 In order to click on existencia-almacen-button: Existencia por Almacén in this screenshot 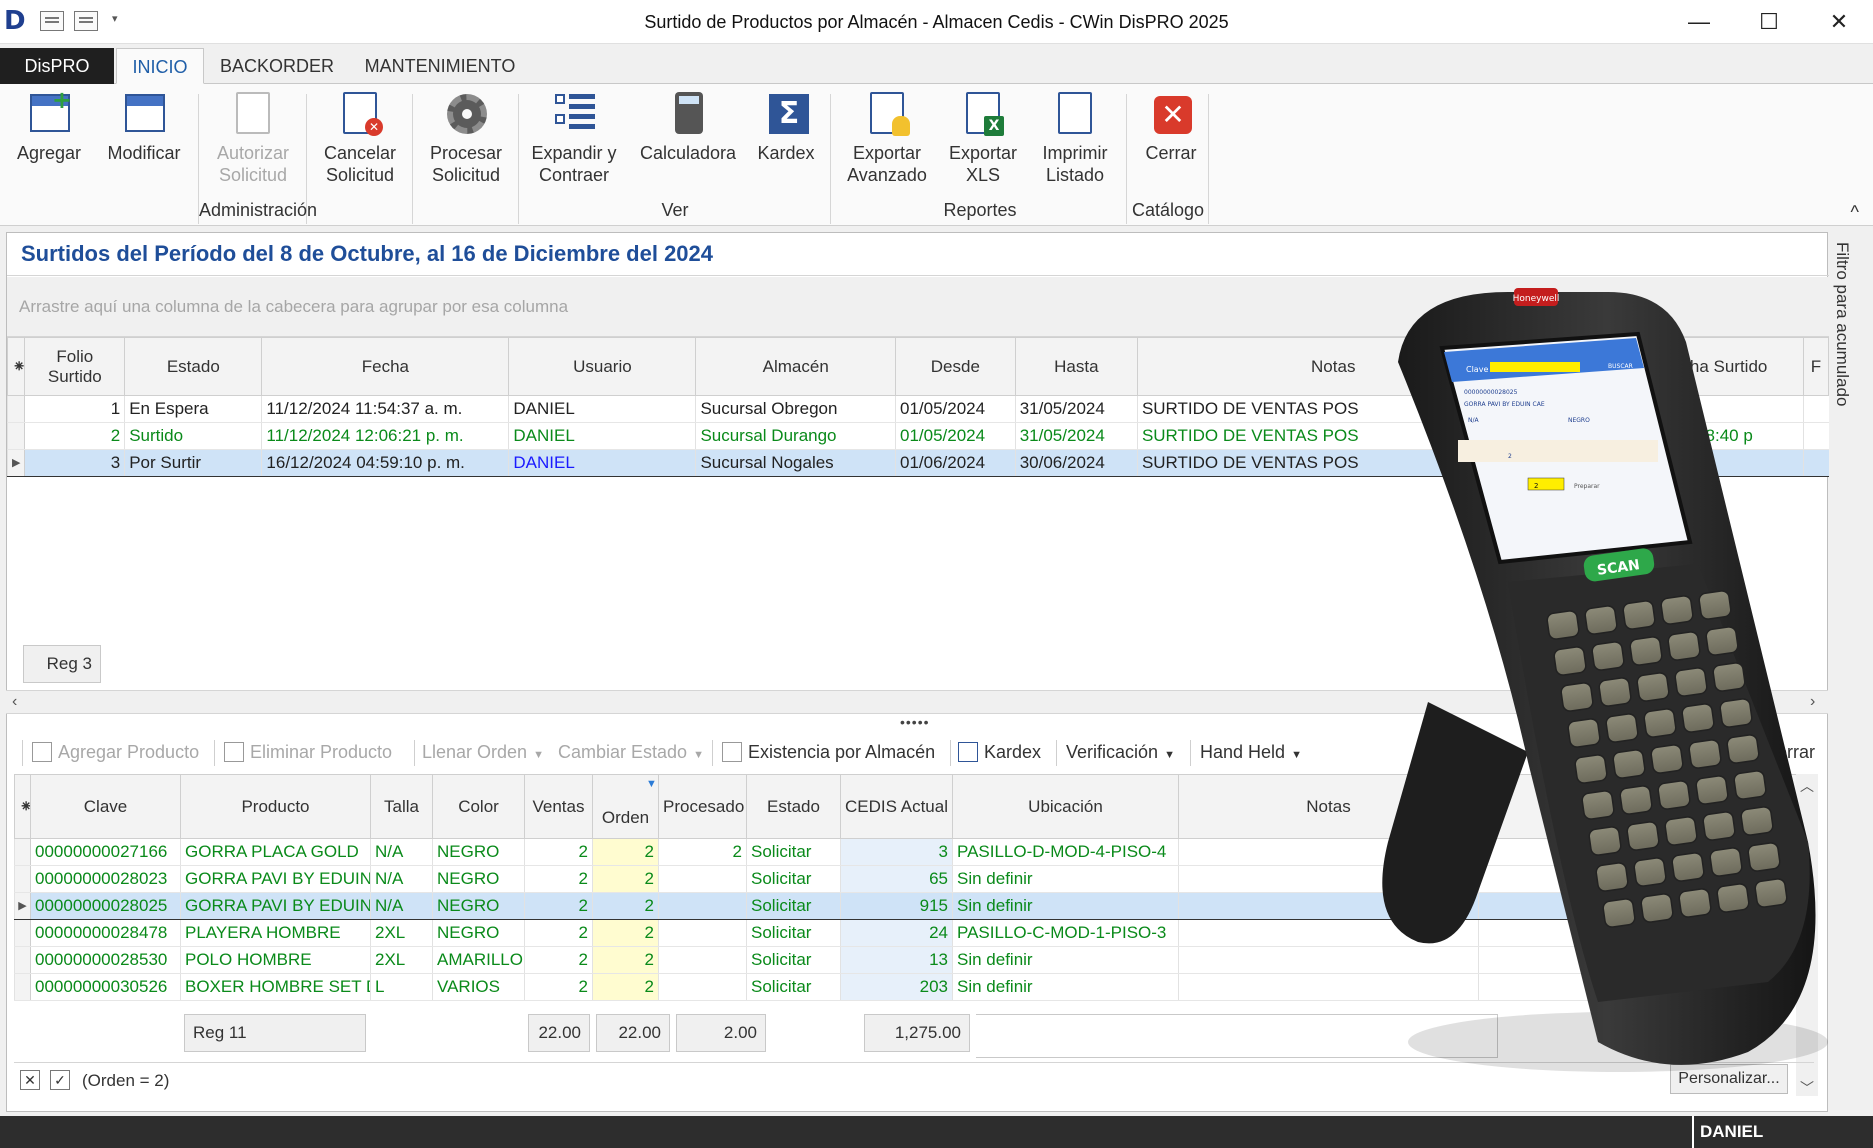, I will do `click(828, 752)`.